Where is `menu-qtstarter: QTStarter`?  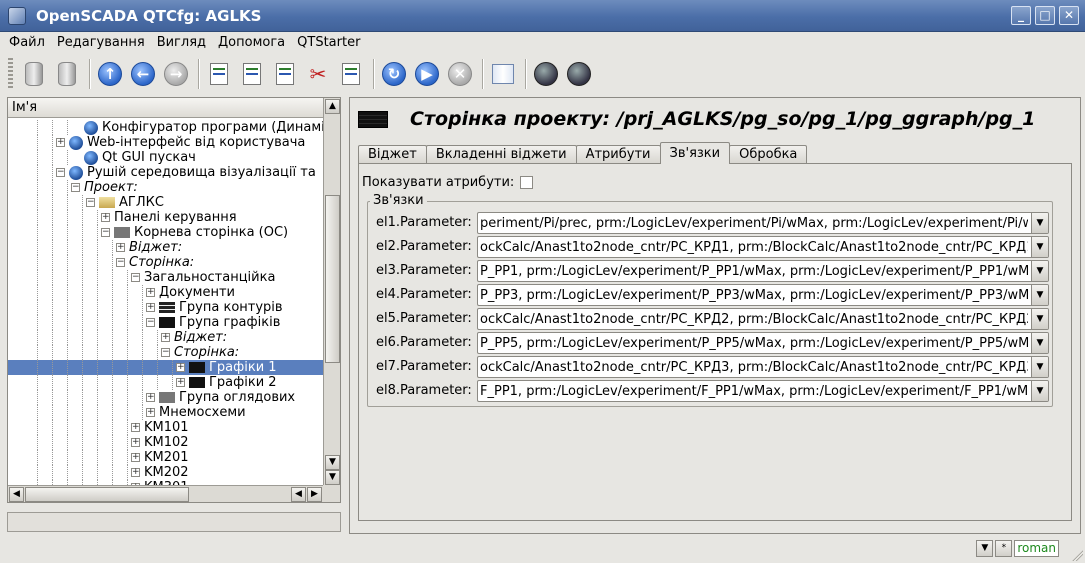
menu-qtstarter: QTStarter is located at coordinates (328, 42).